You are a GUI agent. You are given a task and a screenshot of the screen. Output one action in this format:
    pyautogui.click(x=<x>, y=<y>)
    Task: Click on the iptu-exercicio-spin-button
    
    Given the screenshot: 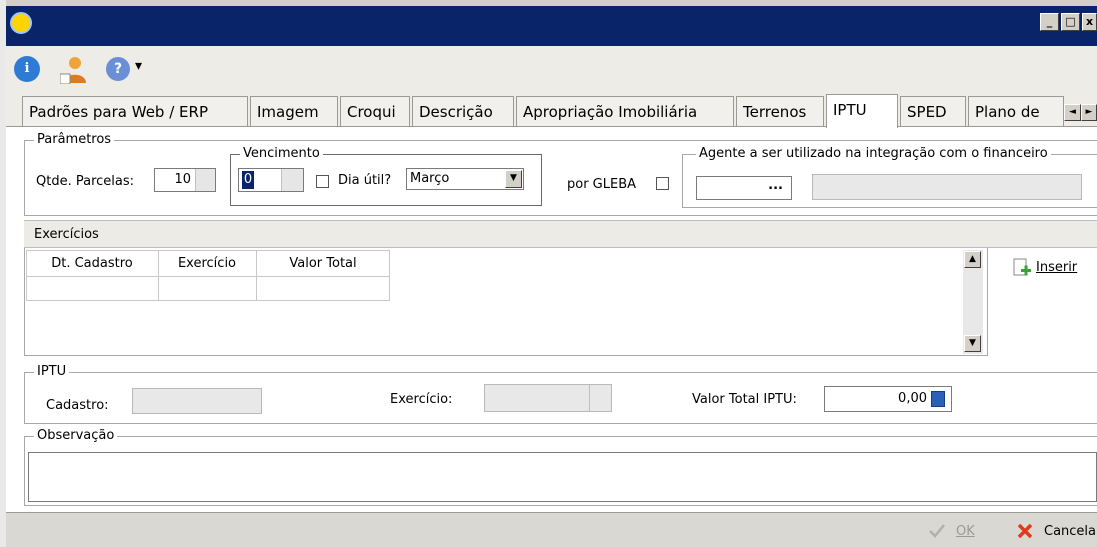 What is the action you would take?
    pyautogui.click(x=600, y=398)
    